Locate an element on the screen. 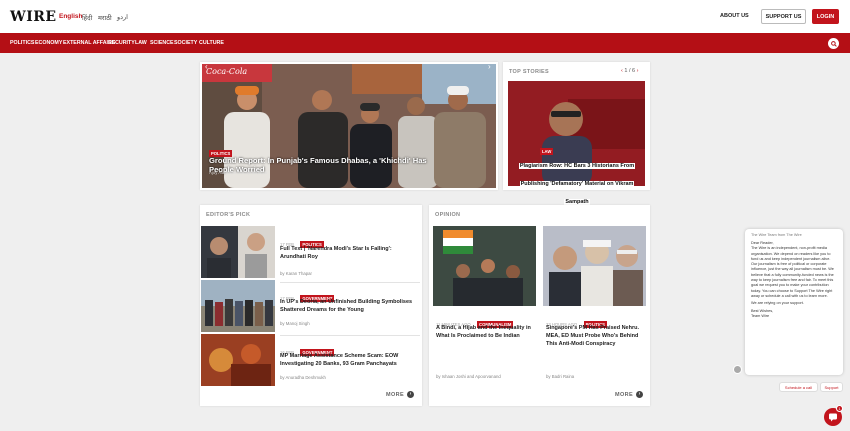  pager-next-icon: › is located at coordinates (638, 71).